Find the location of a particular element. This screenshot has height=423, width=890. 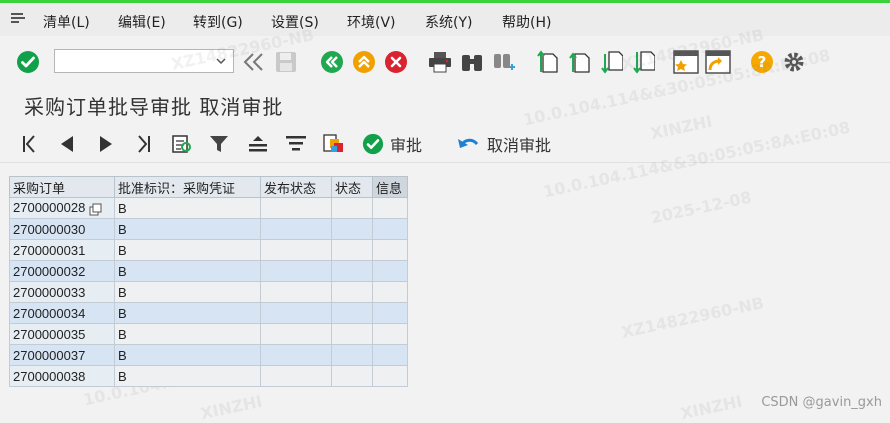

sort-descending-button is located at coordinates (296, 144).